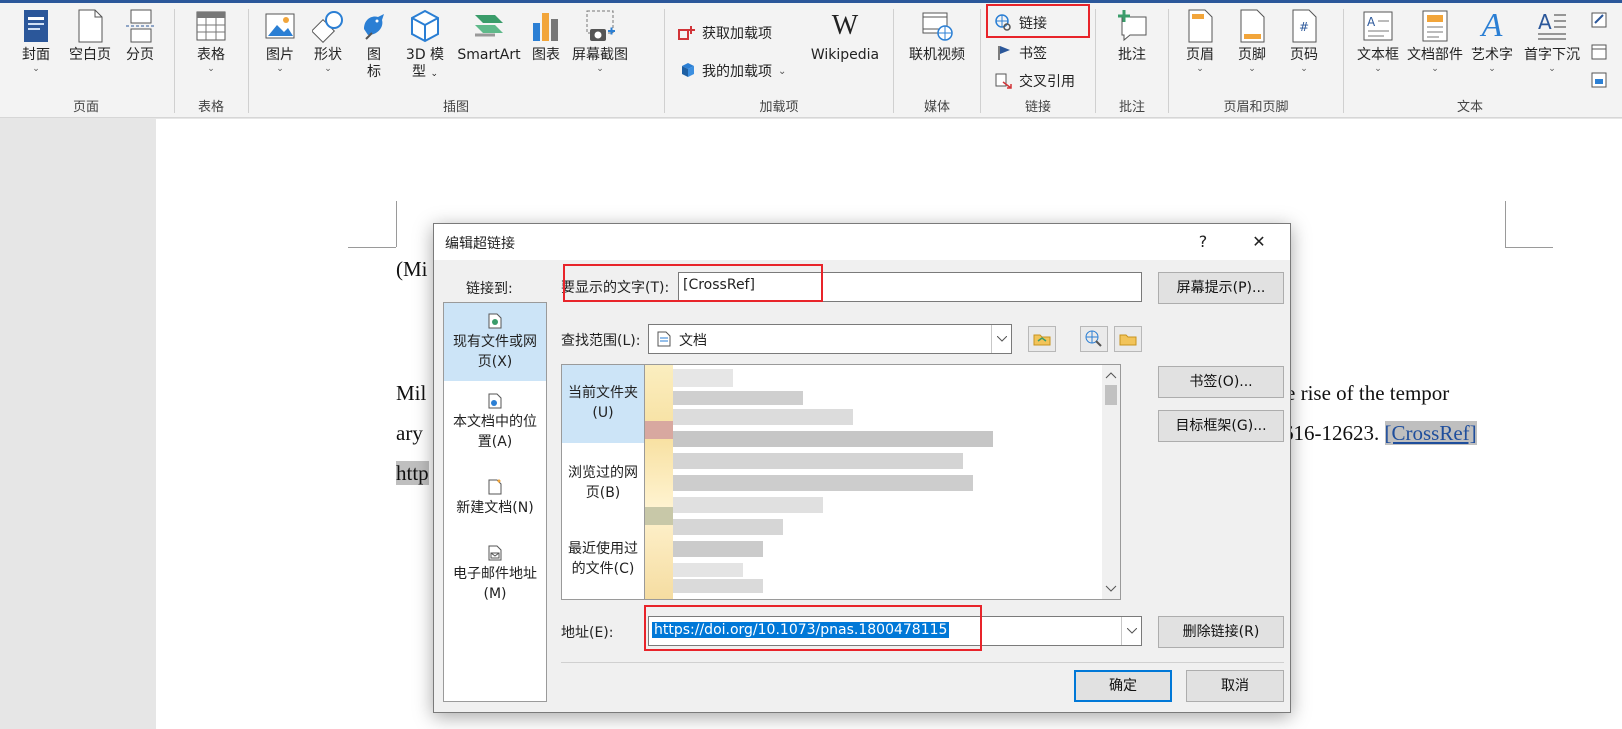 The image size is (1622, 729). What do you see at coordinates (883, 482) in the screenshot?
I see `file-list` at bounding box center [883, 482].